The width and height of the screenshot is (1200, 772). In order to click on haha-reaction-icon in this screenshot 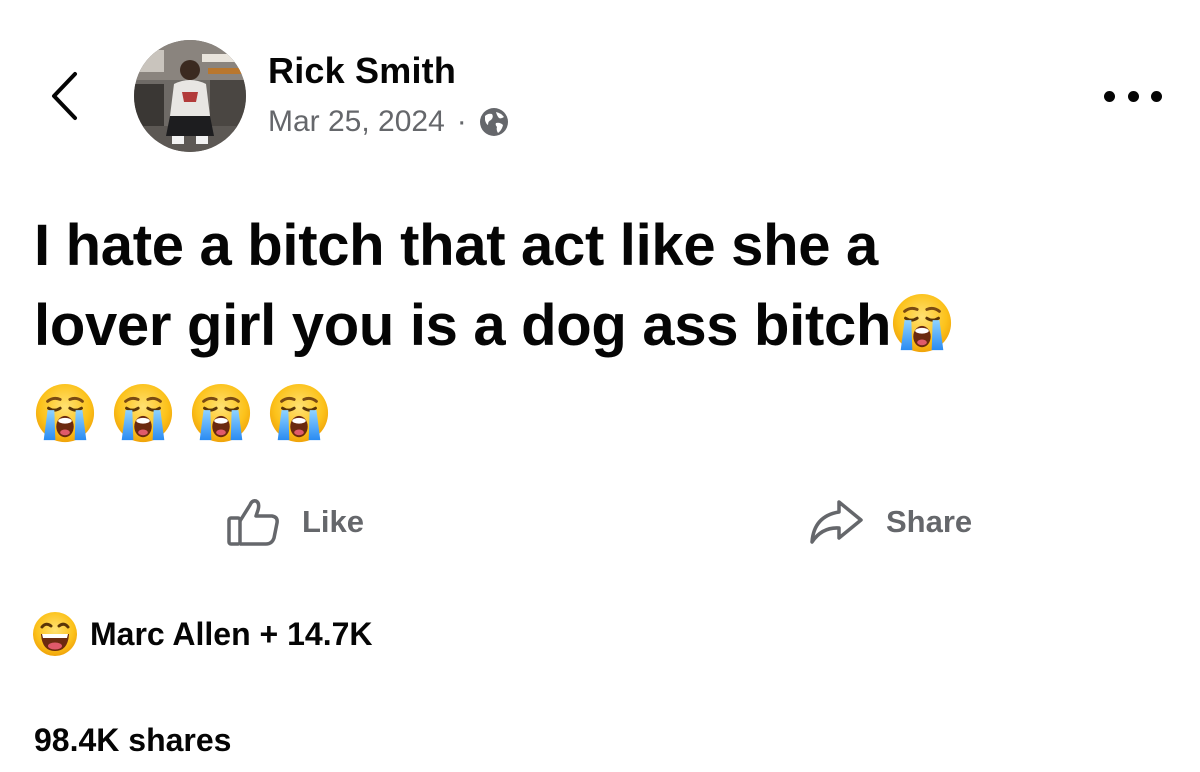, I will do `click(55, 634)`.